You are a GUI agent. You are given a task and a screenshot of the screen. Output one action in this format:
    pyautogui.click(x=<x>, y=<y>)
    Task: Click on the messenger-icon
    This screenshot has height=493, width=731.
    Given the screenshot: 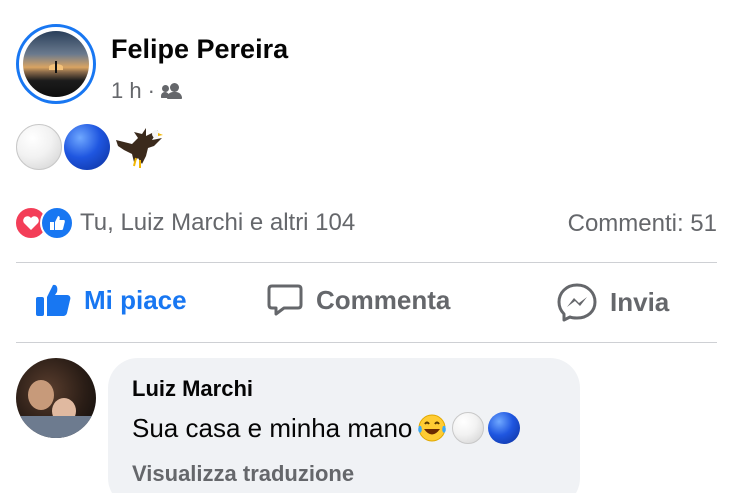 What is the action you would take?
    pyautogui.click(x=577, y=302)
    